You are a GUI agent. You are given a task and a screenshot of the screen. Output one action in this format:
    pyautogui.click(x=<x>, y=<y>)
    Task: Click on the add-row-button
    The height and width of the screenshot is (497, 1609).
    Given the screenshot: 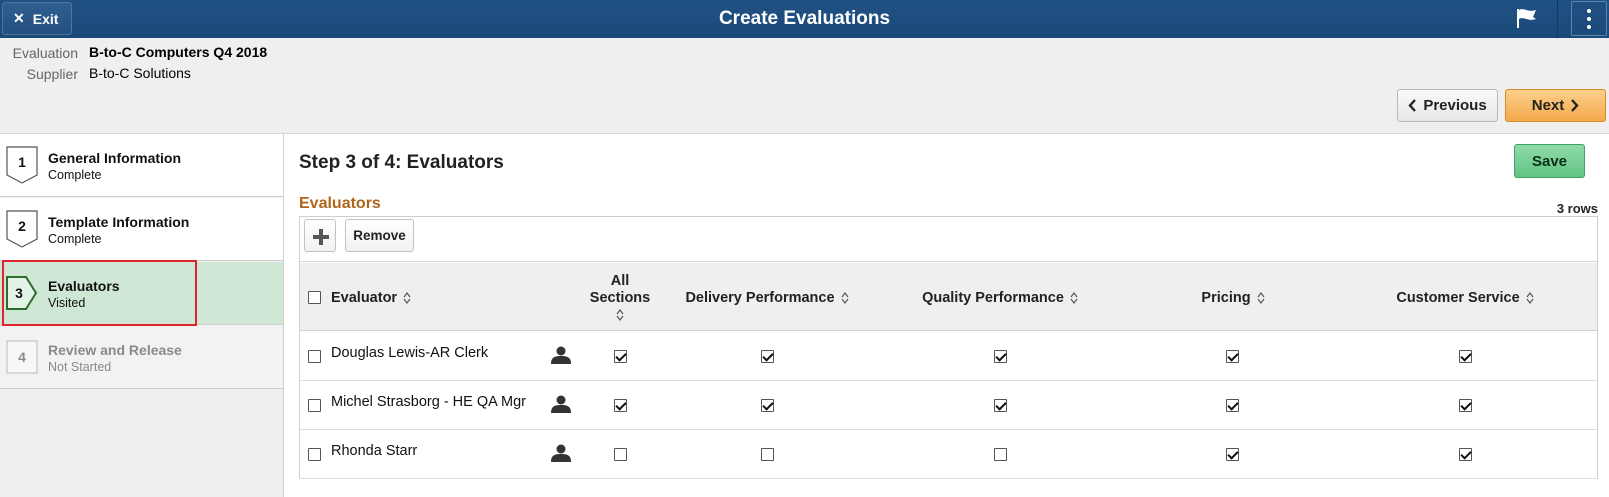 What is the action you would take?
    pyautogui.click(x=320, y=235)
    